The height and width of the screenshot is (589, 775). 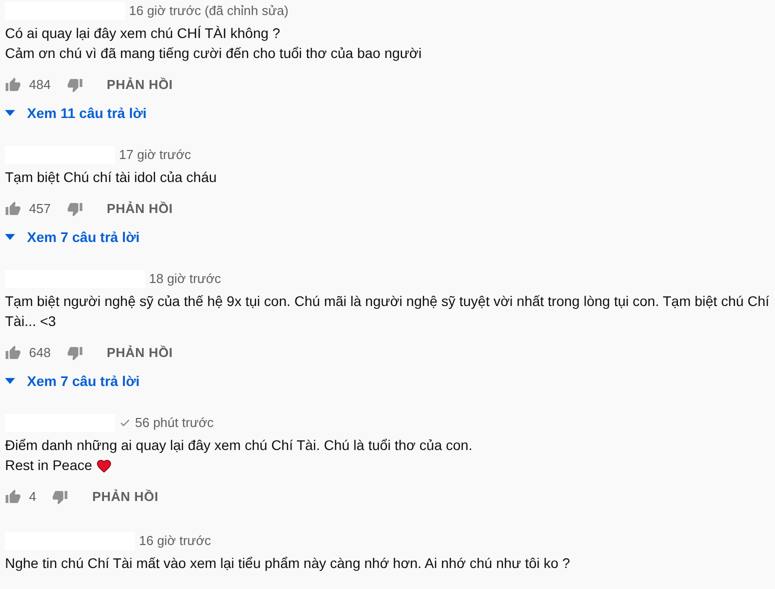 I want to click on like-count: 4, so click(x=32, y=497).